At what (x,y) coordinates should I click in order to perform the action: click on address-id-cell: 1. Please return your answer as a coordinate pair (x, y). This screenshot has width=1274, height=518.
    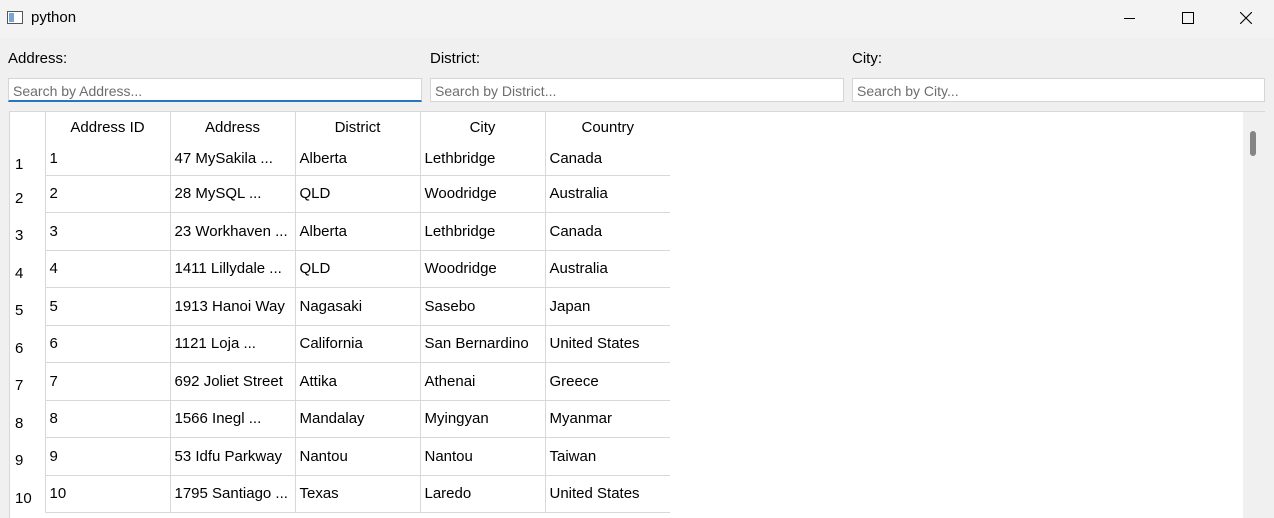
    Looking at the image, I should click on (107, 159).